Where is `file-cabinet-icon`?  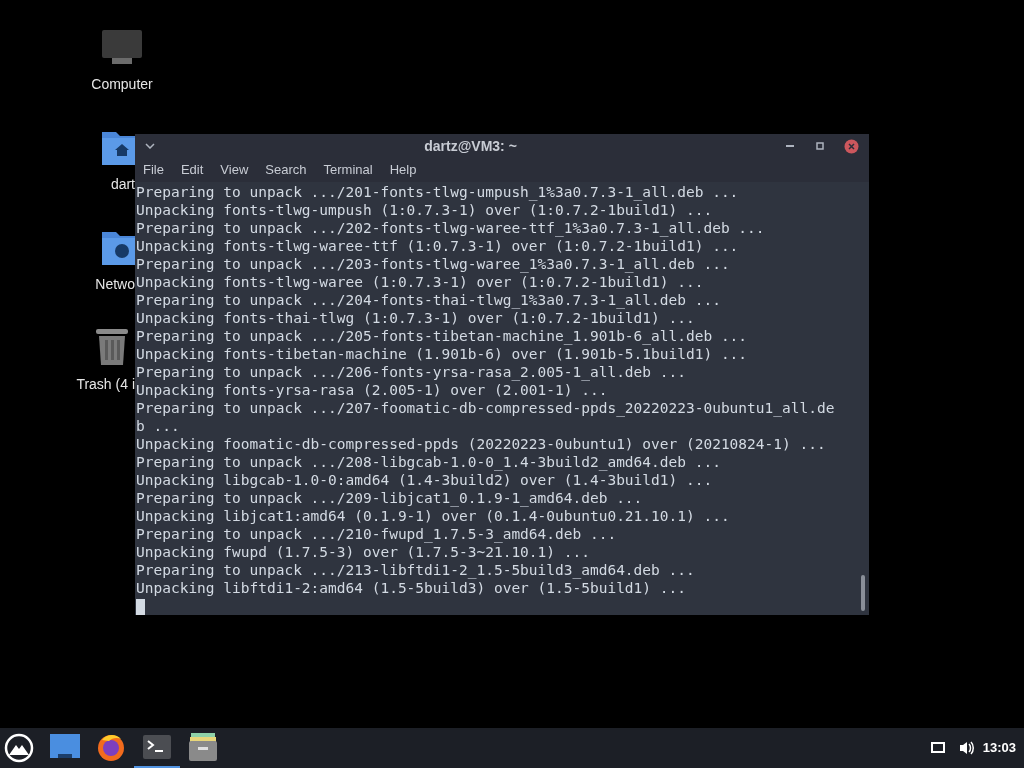
file-cabinet-icon is located at coordinates (203, 747).